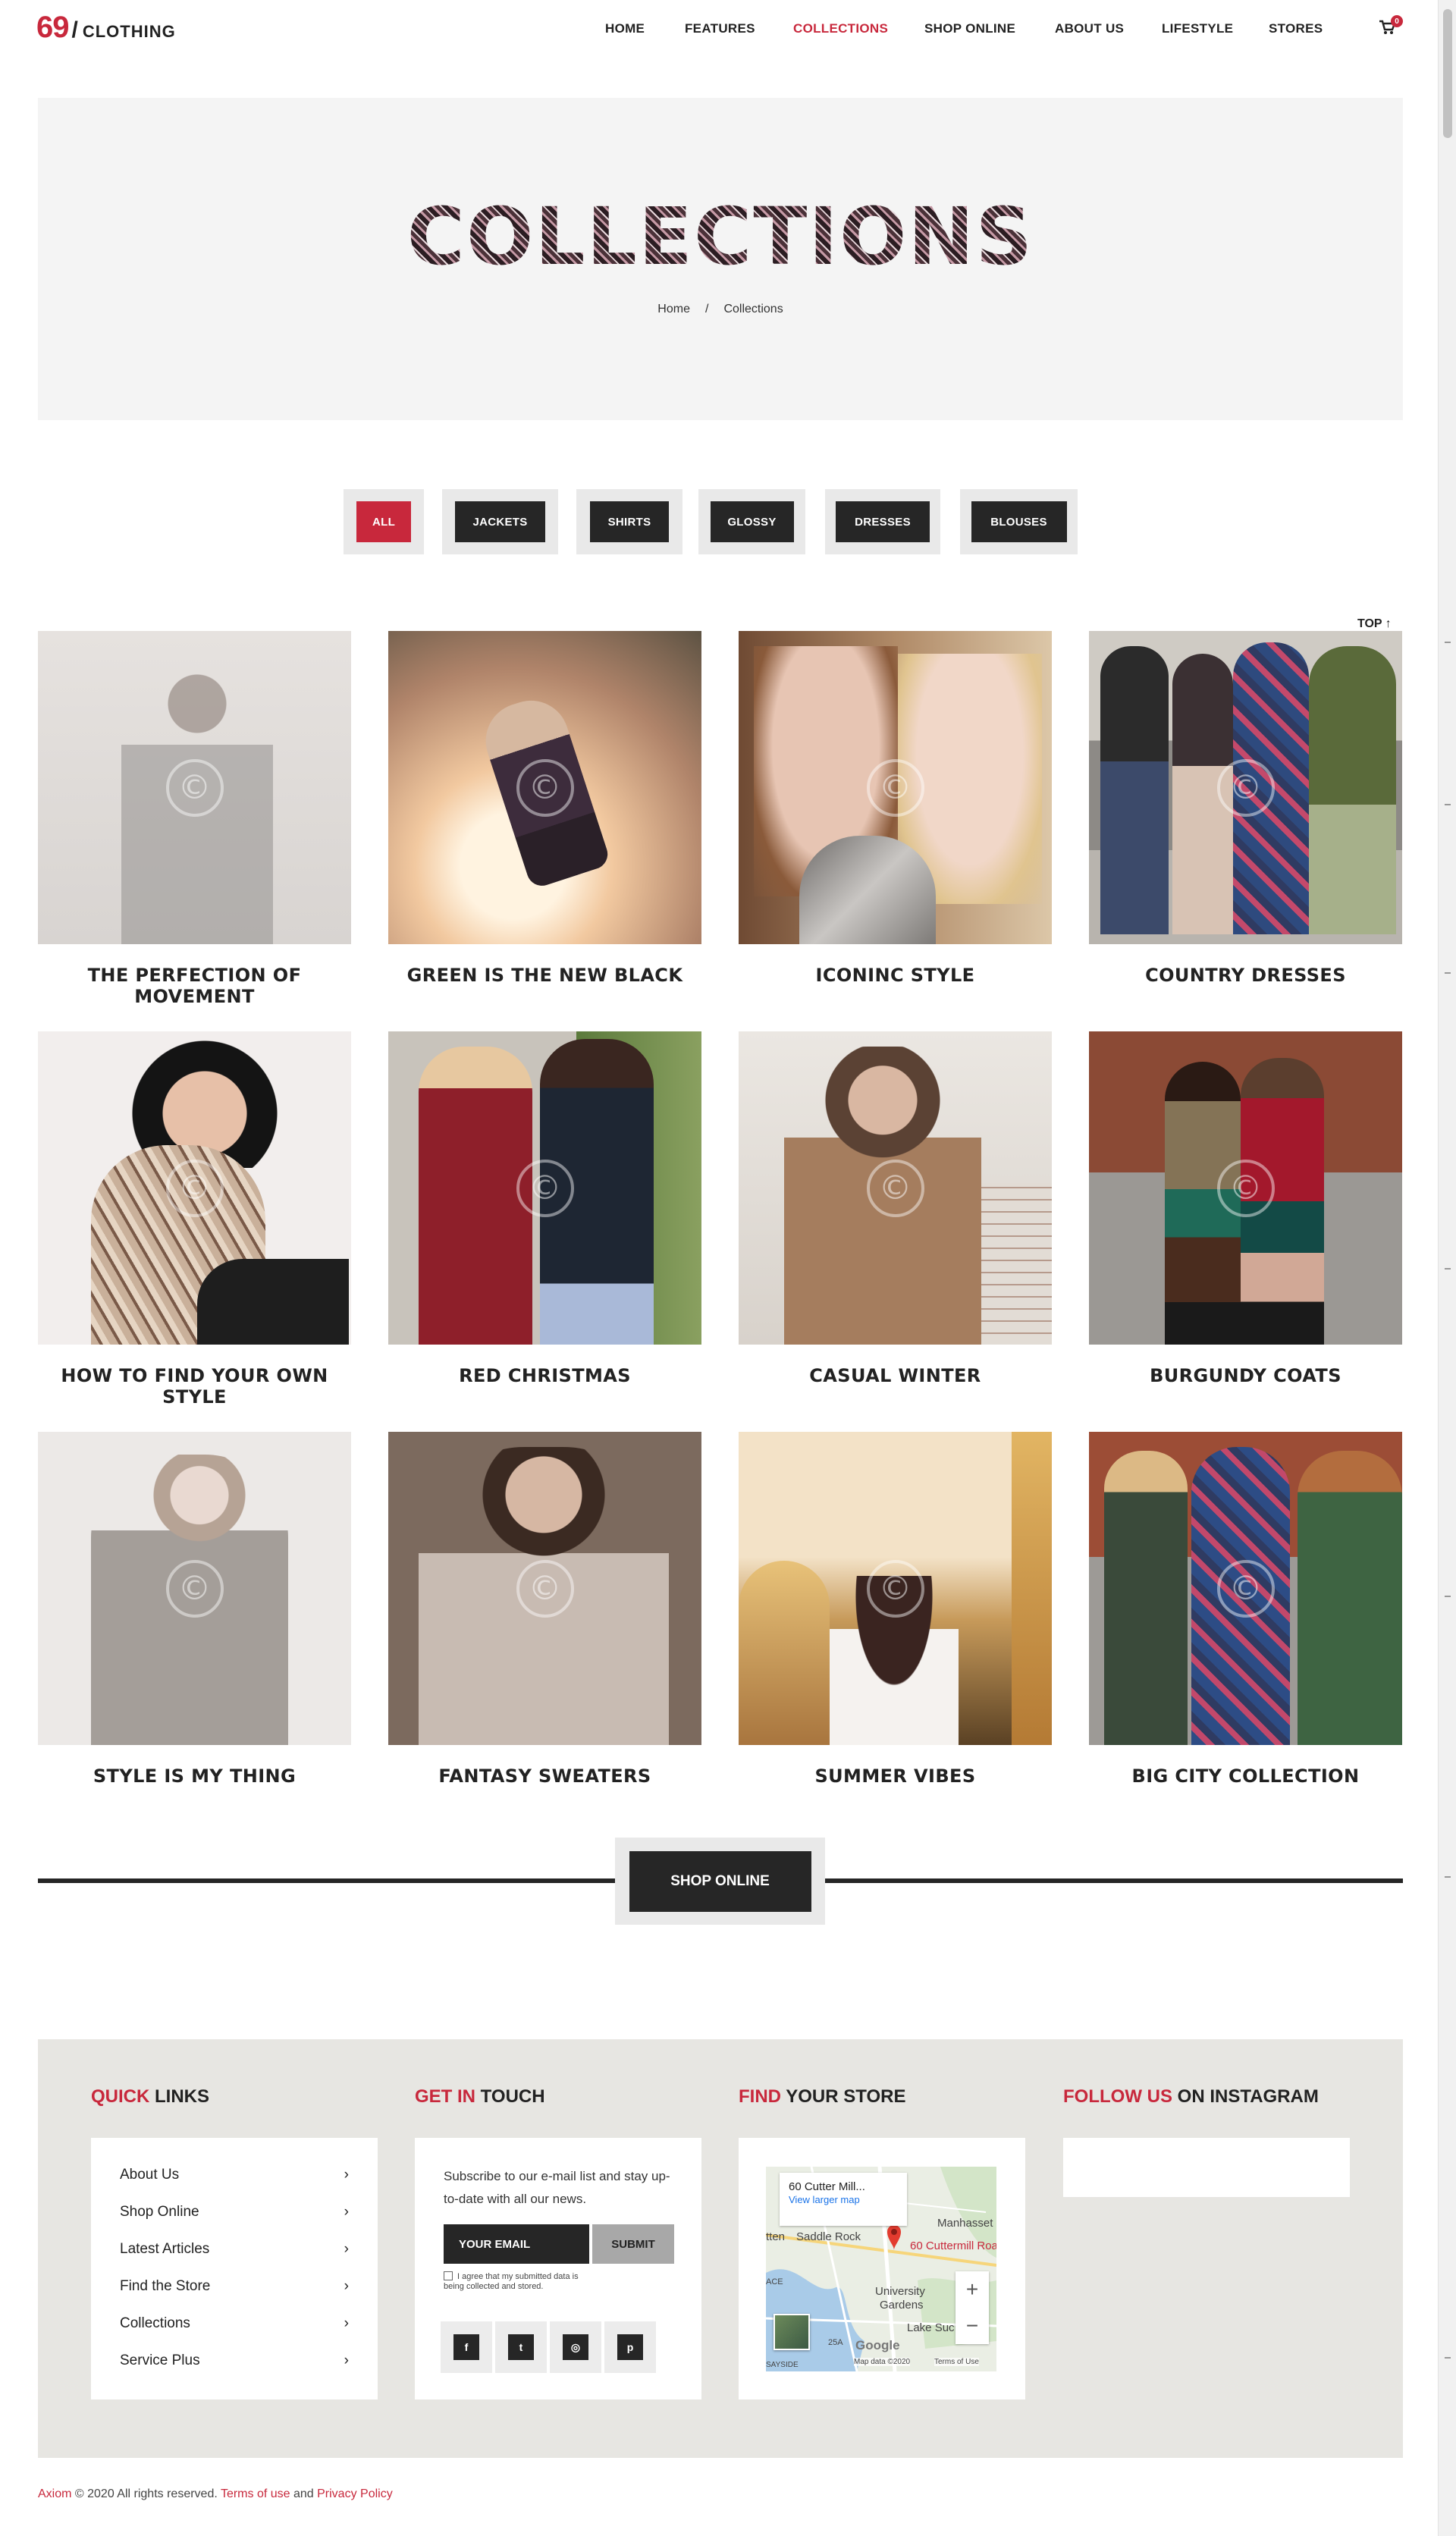  What do you see at coordinates (633, 2244) in the screenshot?
I see `submit-button: SUBMIT` at bounding box center [633, 2244].